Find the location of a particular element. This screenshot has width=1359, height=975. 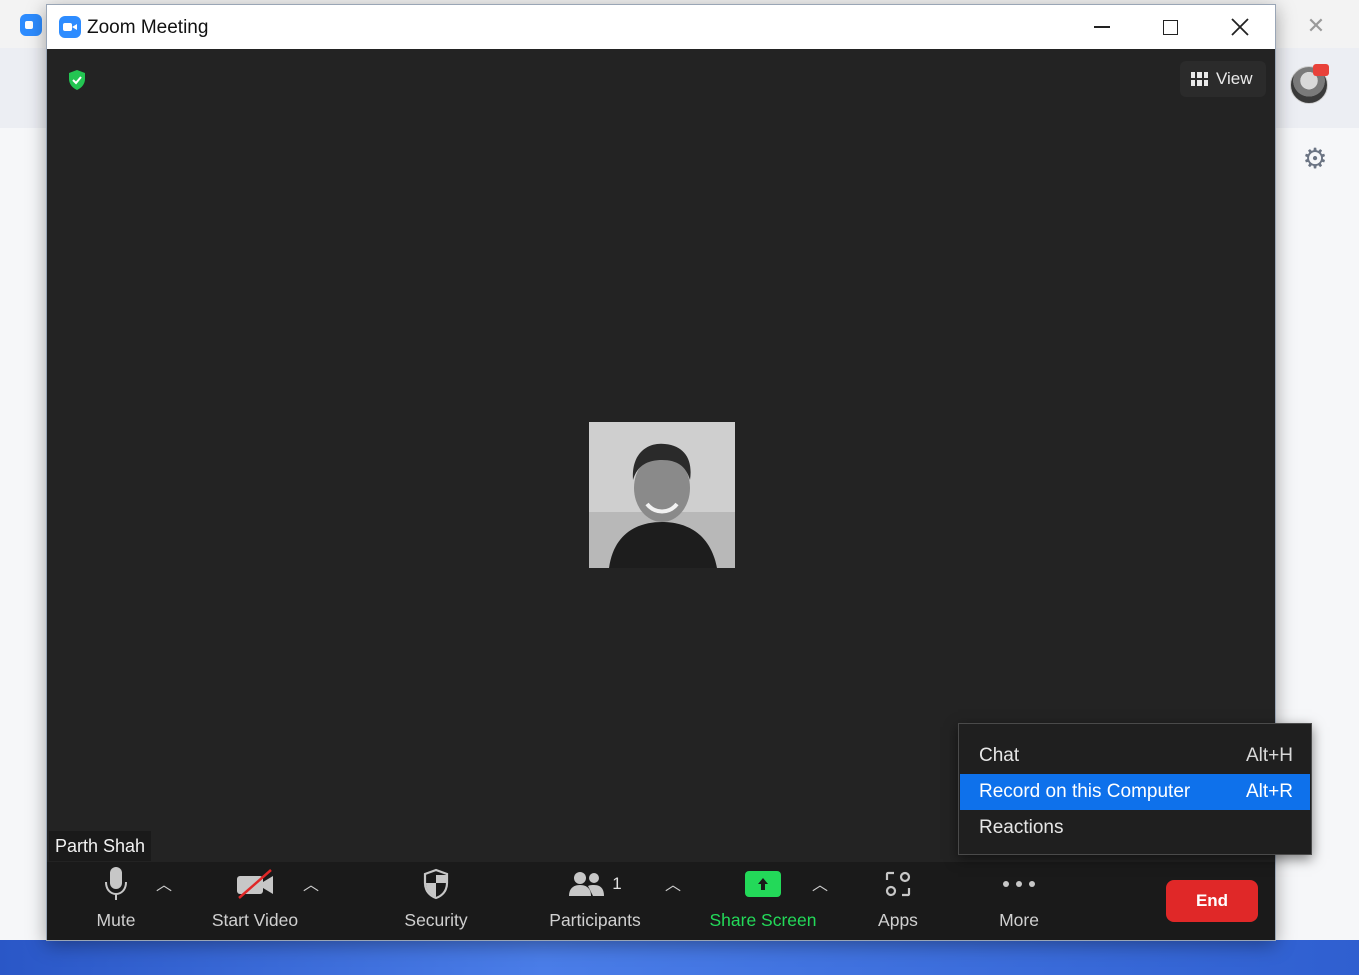

menu-item-shortcut: Alt+R is located at coordinates (1269, 791).